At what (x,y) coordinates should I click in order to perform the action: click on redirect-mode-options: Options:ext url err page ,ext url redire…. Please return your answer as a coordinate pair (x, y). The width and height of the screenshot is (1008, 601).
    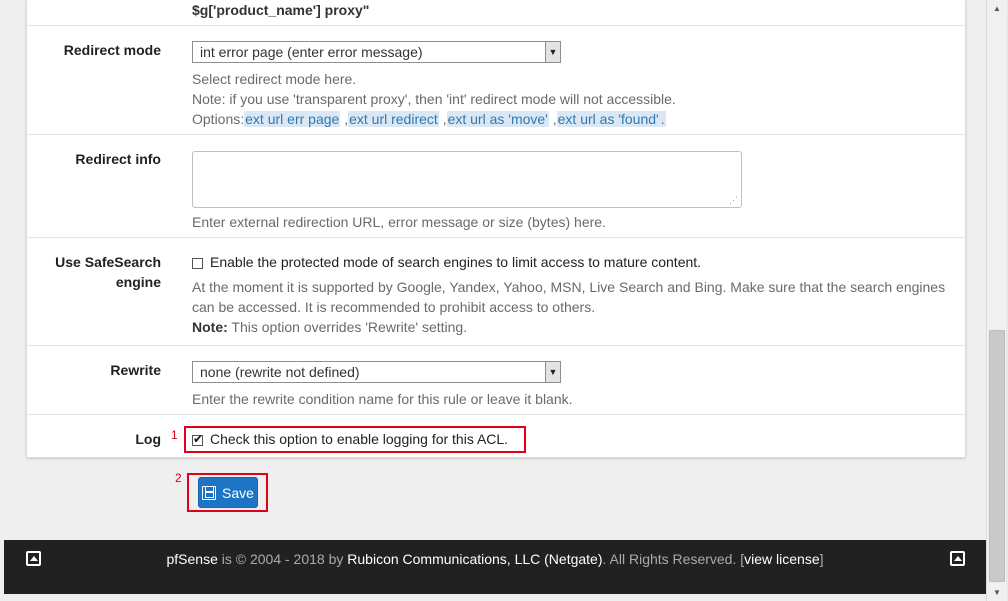
    Looking at the image, I should click on (429, 119).